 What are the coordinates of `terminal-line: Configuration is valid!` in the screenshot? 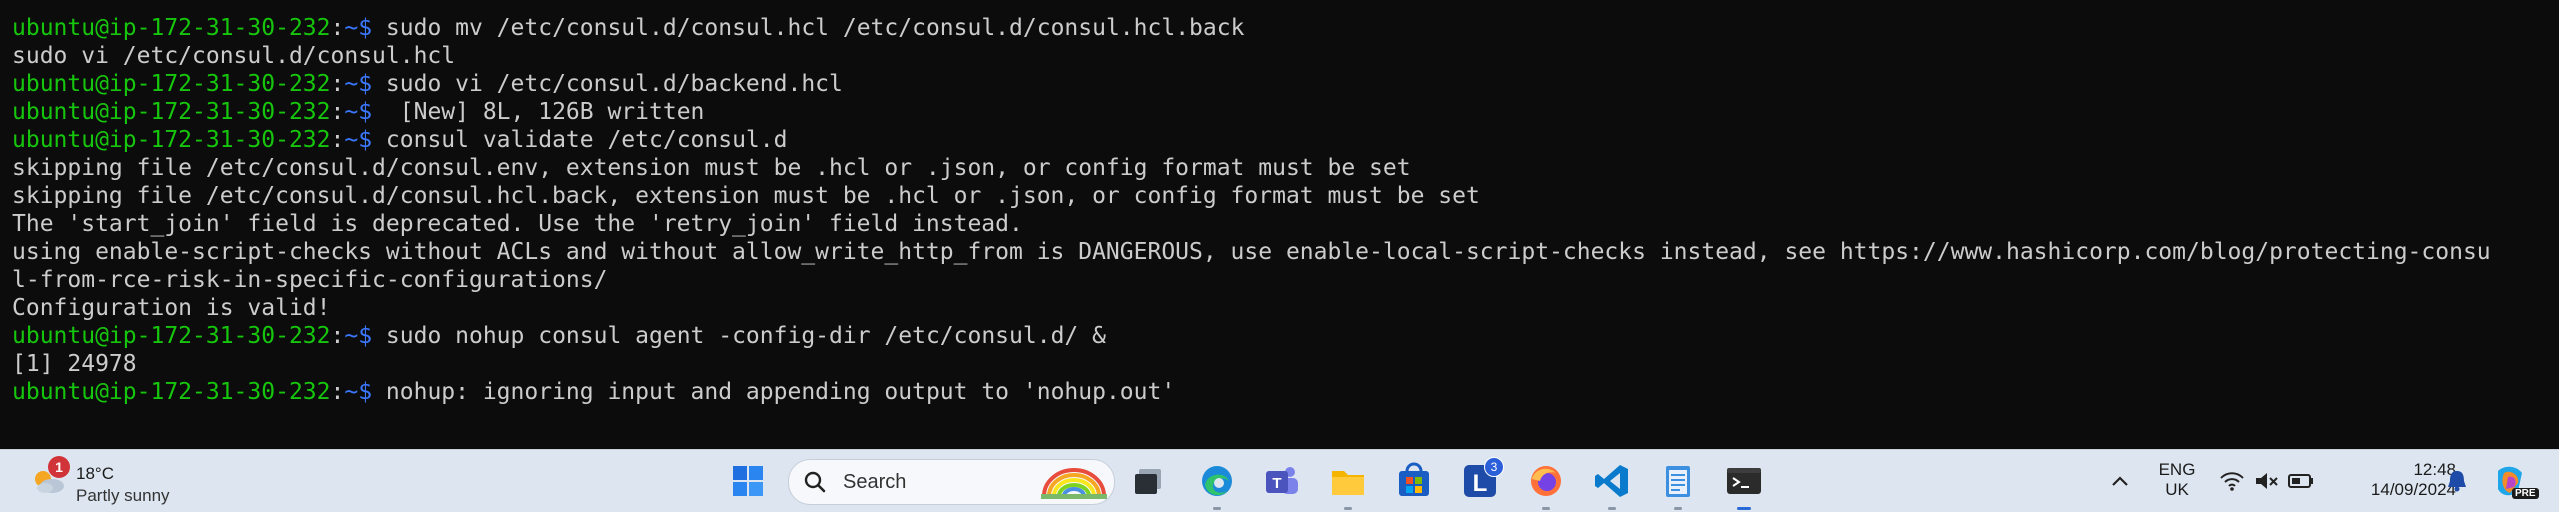 It's located at (1267, 308).